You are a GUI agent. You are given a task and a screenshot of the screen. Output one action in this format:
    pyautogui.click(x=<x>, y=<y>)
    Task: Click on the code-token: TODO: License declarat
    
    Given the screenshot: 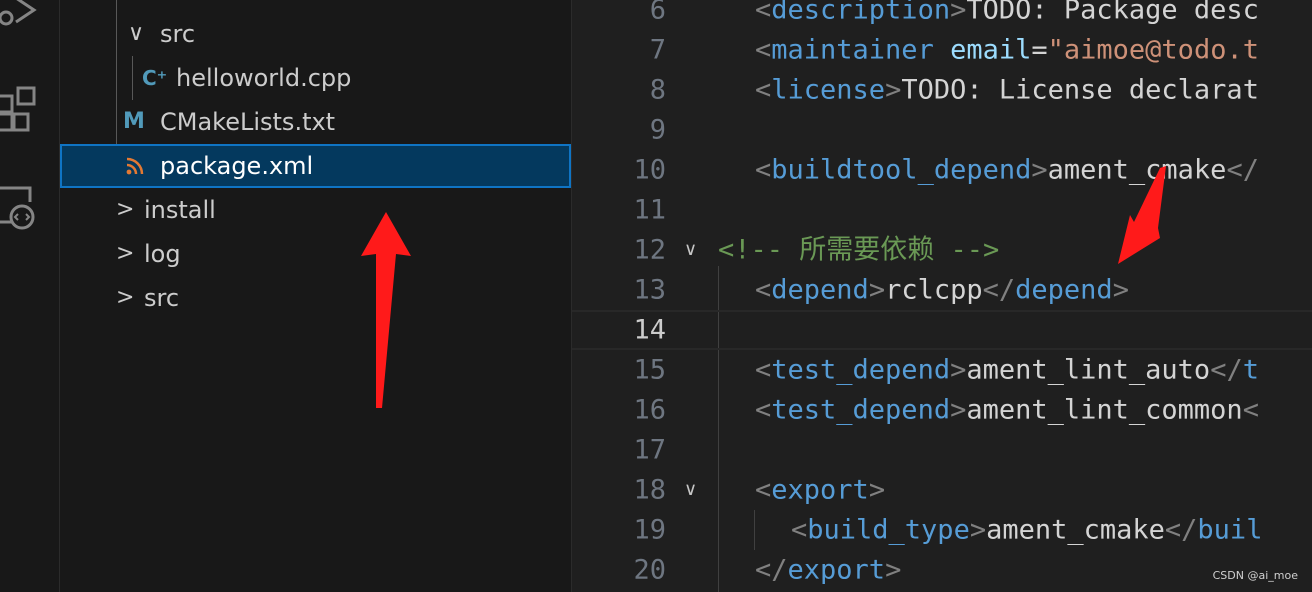 What is the action you would take?
    pyautogui.click(x=1080, y=90)
    